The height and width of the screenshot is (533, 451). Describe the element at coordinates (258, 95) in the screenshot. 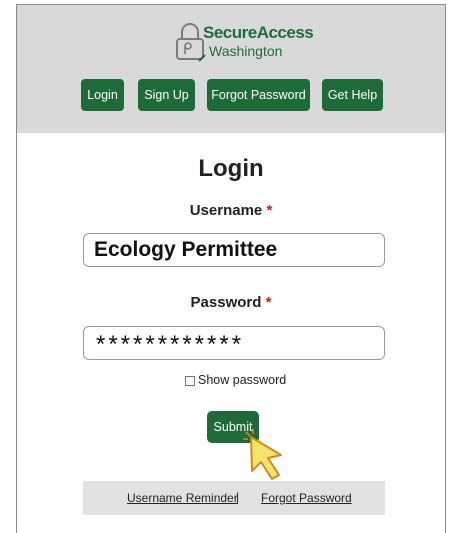

I see `nav-forgot-password-button: Forgot Password` at that location.